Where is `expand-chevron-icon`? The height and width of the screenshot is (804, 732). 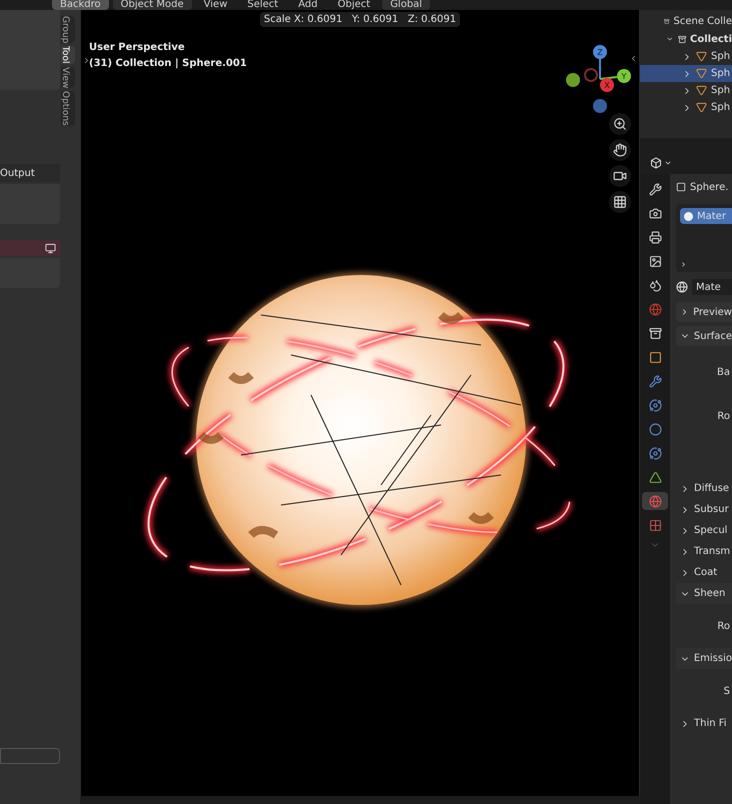 expand-chevron-icon is located at coordinates (683, 264).